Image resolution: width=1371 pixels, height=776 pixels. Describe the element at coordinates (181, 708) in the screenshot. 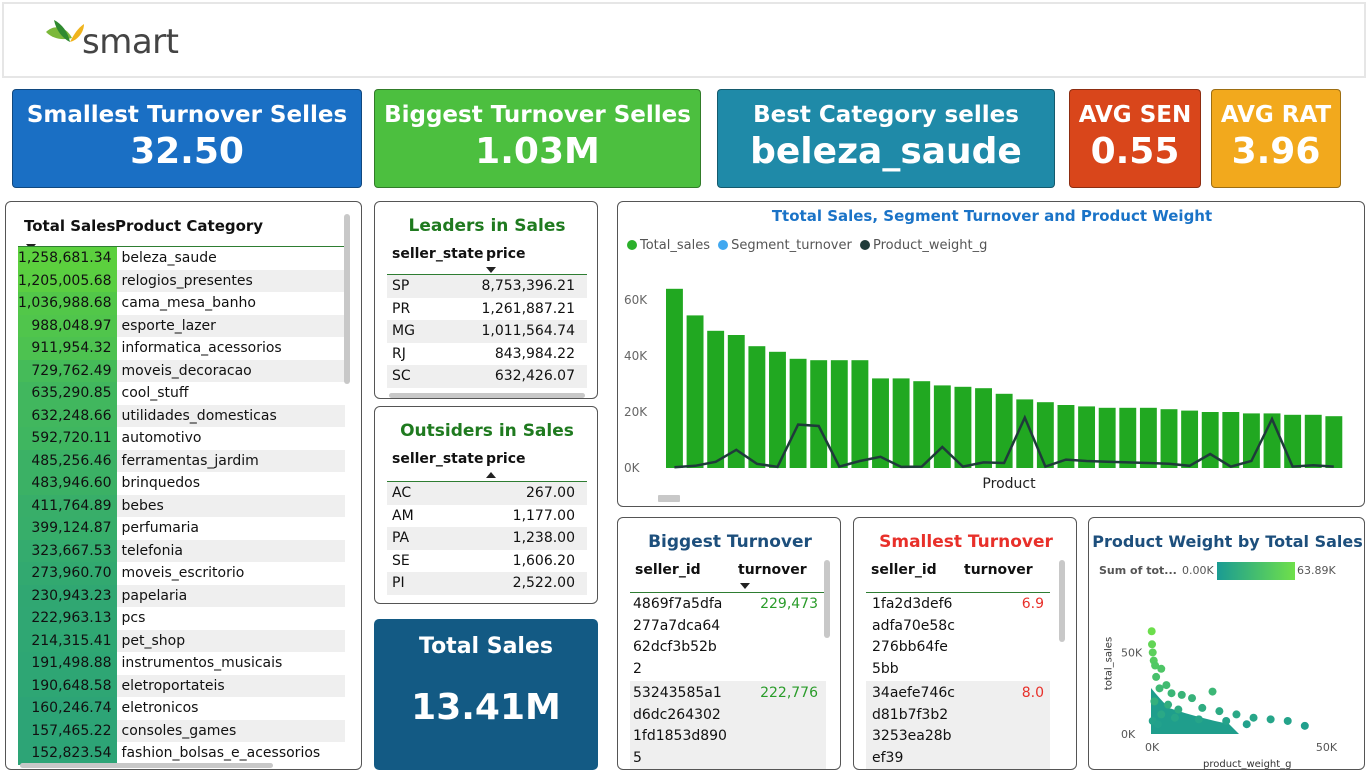

I see `table-row: 160,246.74 eletronicos` at that location.